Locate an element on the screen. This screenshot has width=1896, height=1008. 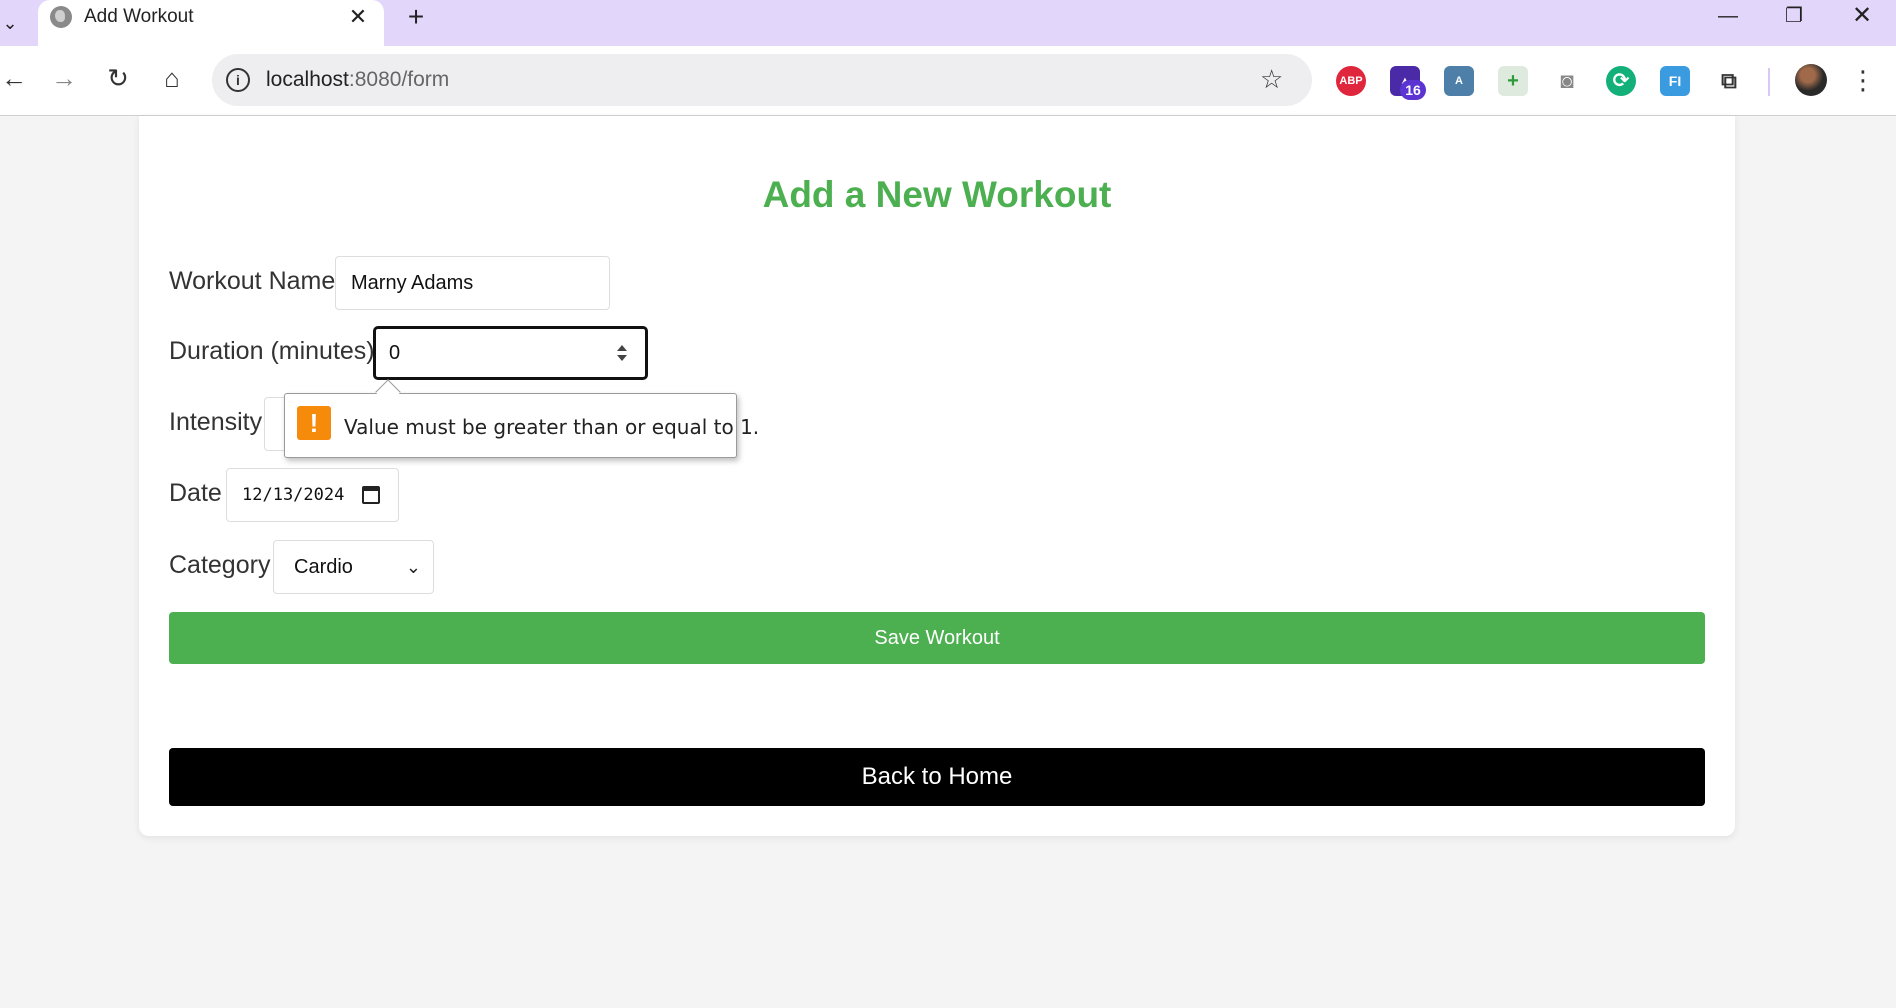
date-input: 12/13/2024 is located at coordinates (312, 495).